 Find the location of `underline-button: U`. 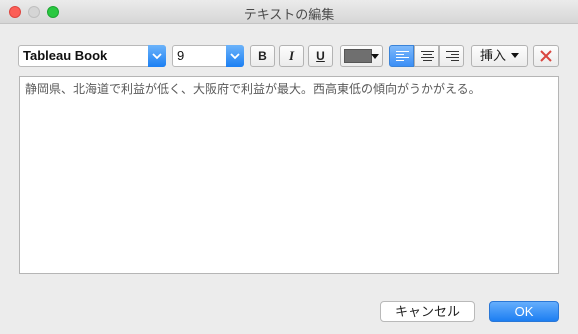

underline-button: U is located at coordinates (320, 56).